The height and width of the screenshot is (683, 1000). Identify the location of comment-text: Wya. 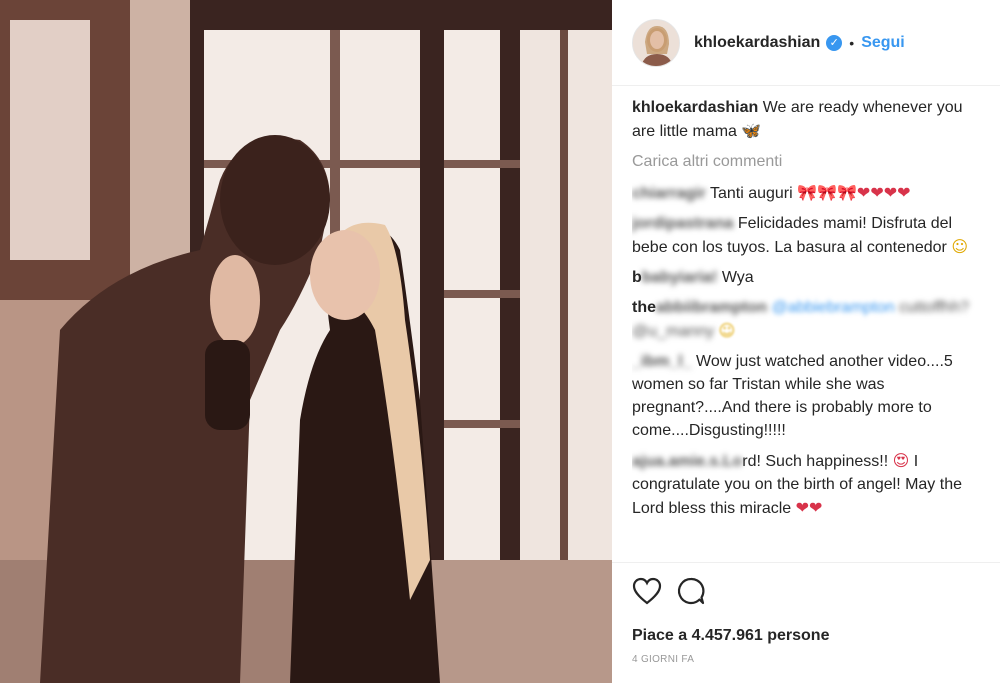
(737, 277).